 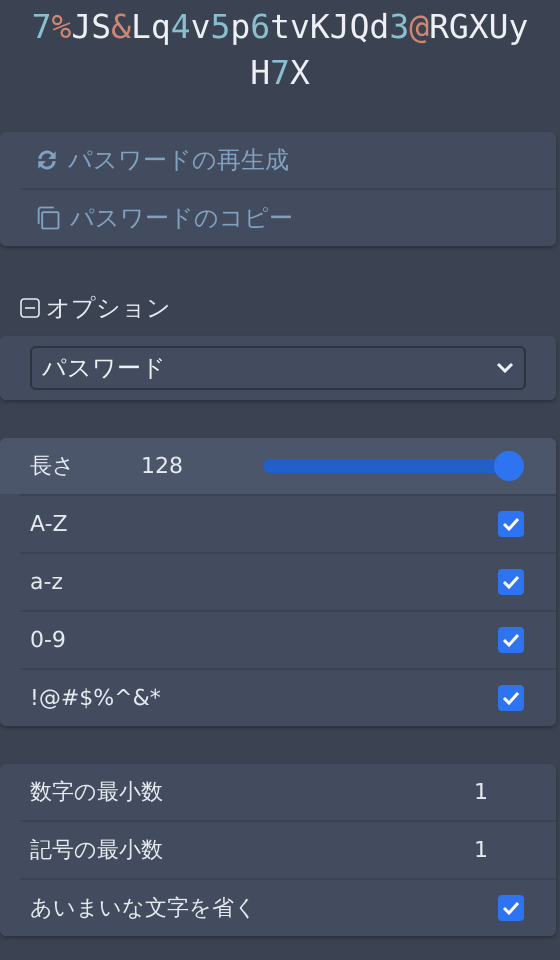 I want to click on option-label: !@#$%^&*, so click(x=96, y=698).